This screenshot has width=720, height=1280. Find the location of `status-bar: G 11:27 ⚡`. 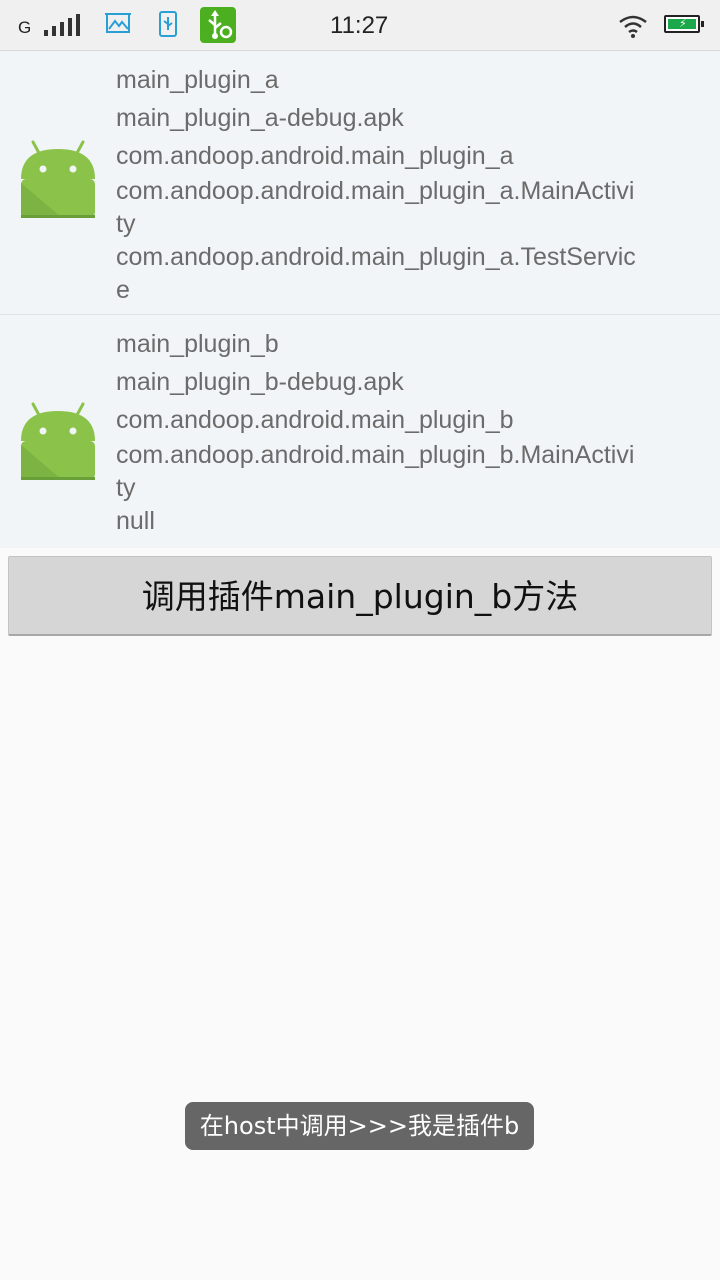

status-bar: G 11:27 ⚡ is located at coordinates (360, 25).